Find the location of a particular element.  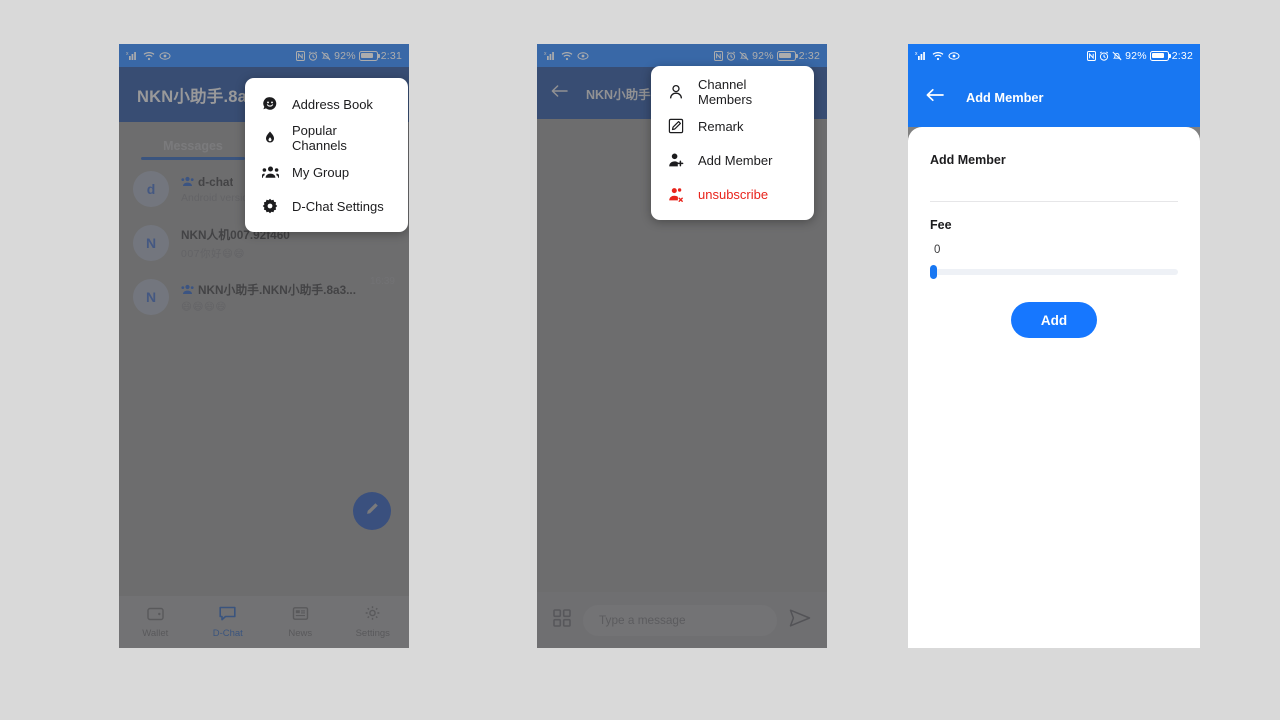

menu-item-dchat-settings: D-Chat Settings is located at coordinates (326, 206).